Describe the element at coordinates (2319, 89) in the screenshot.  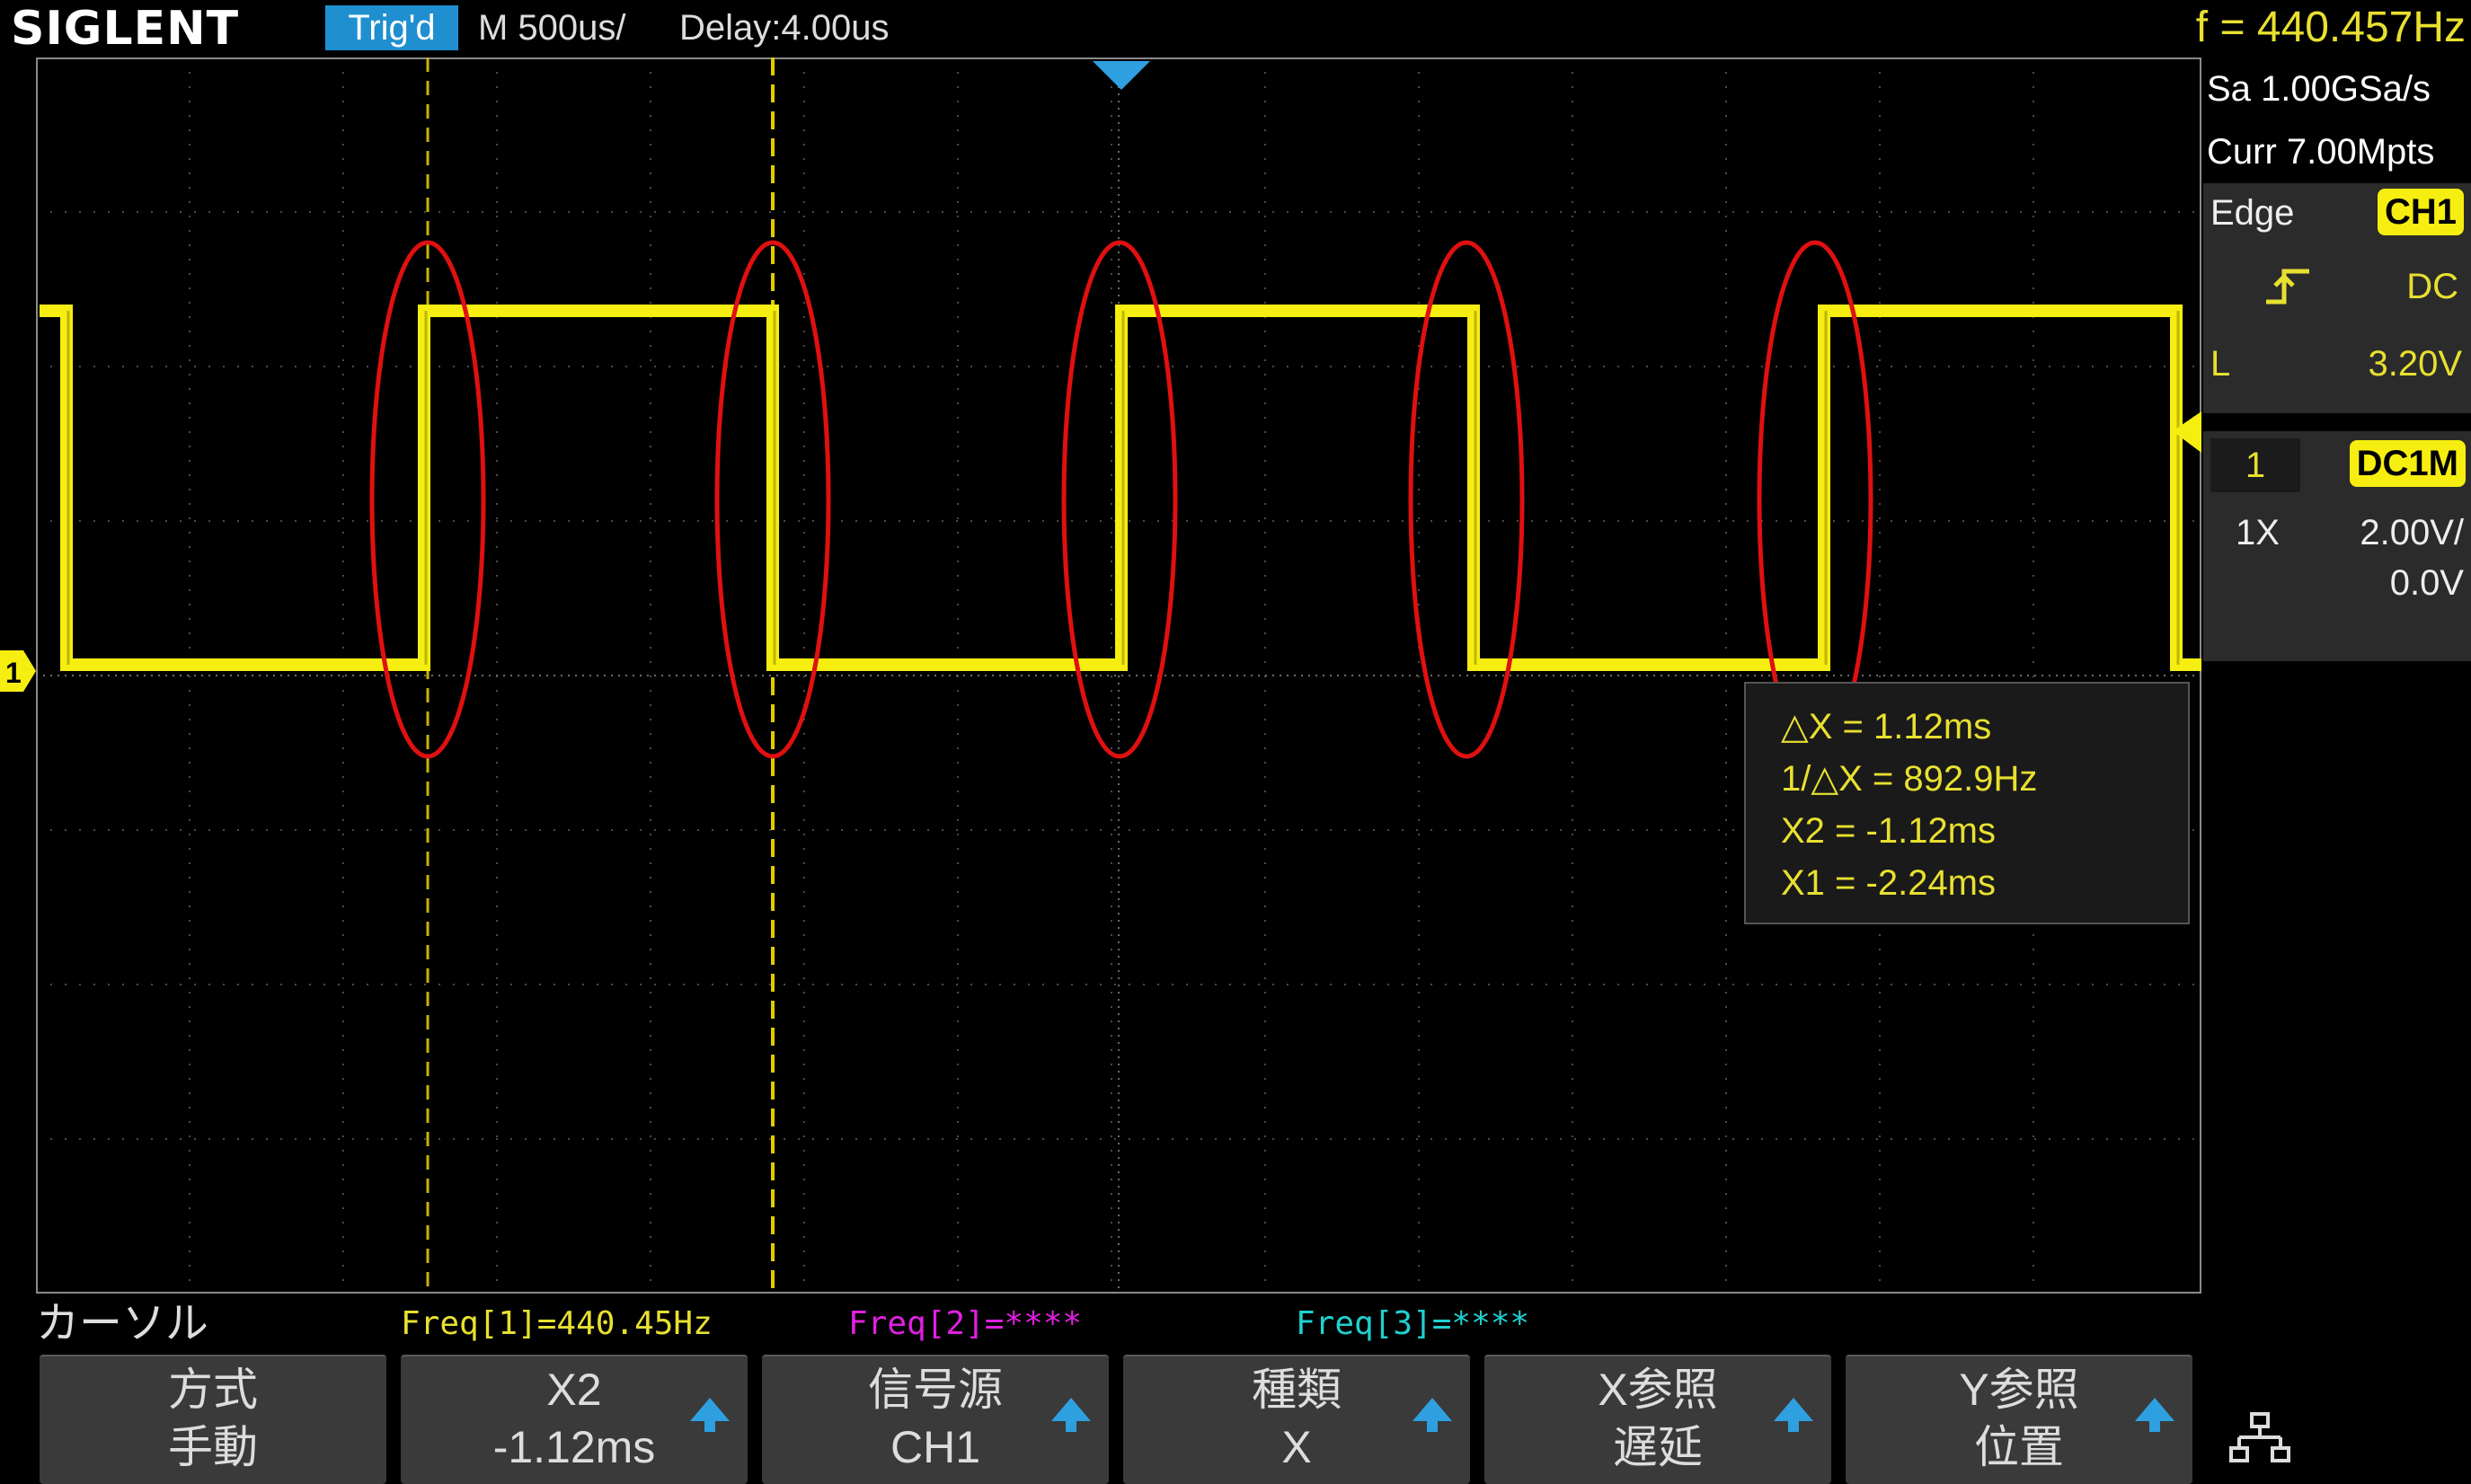
I see `sample-rate: Sa 1.00GSa/s` at that location.